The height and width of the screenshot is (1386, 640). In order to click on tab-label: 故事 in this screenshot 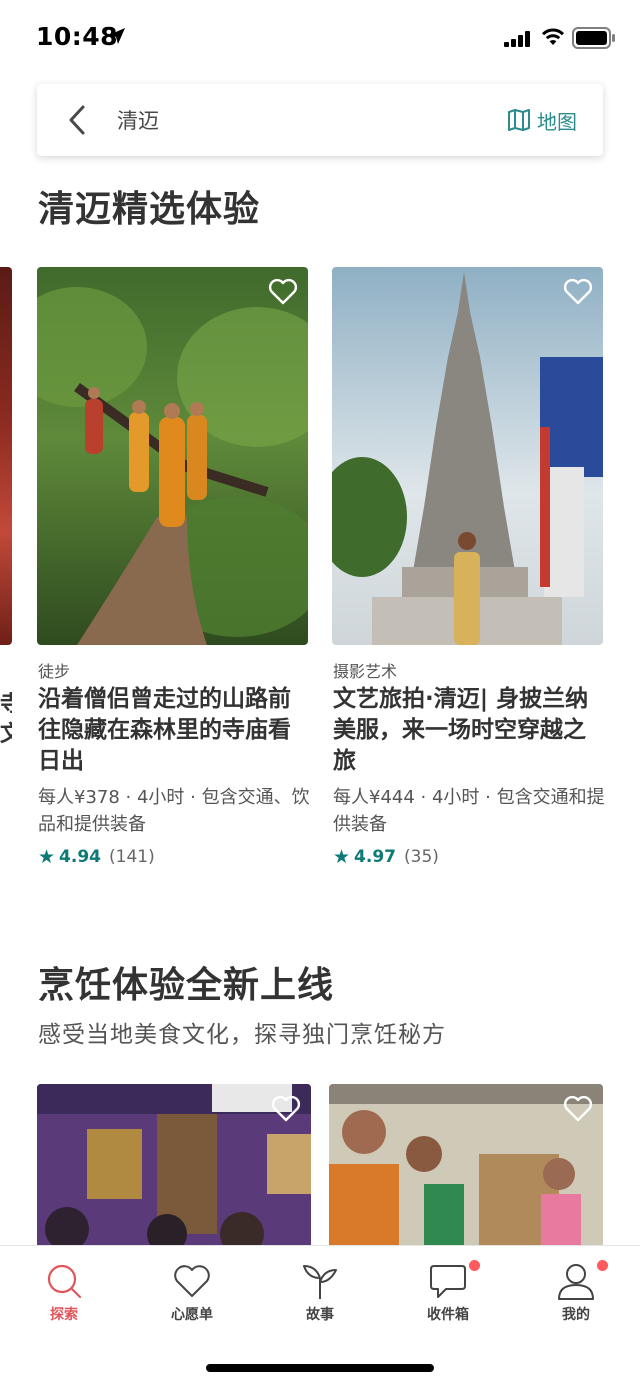, I will do `click(320, 1315)`.